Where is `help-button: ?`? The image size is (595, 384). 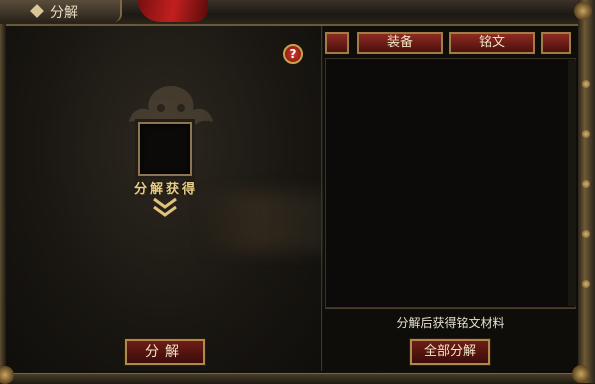 help-button: ? is located at coordinates (293, 54).